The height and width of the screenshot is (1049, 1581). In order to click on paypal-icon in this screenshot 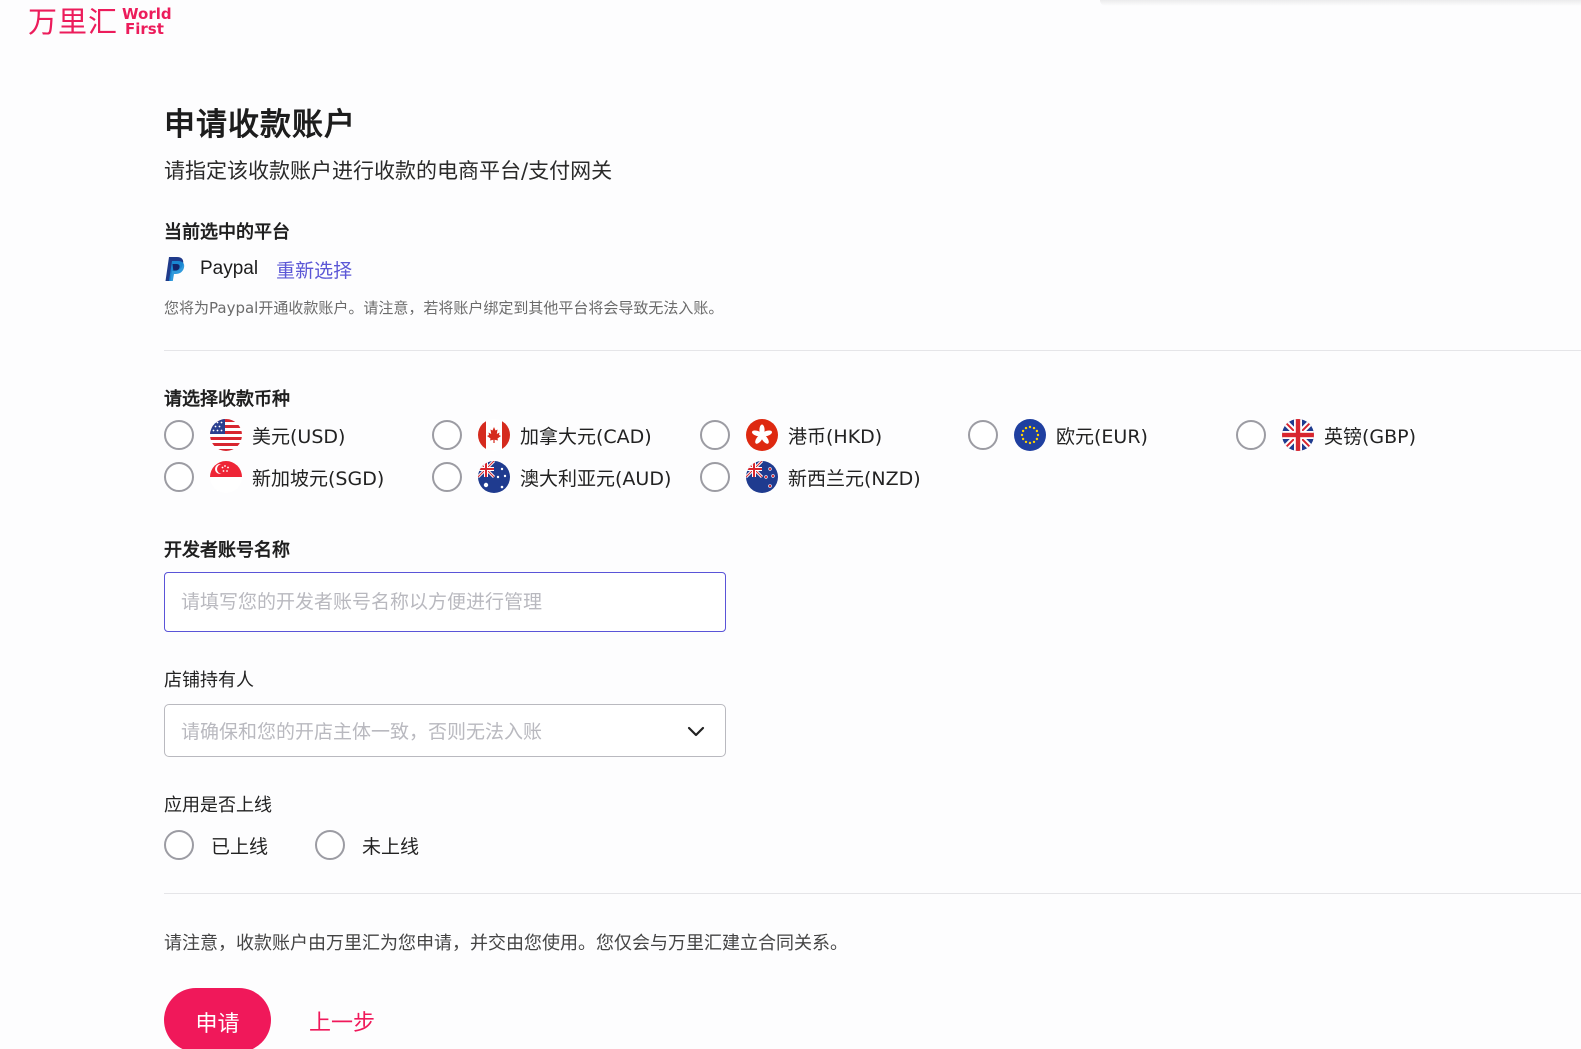, I will do `click(175, 269)`.